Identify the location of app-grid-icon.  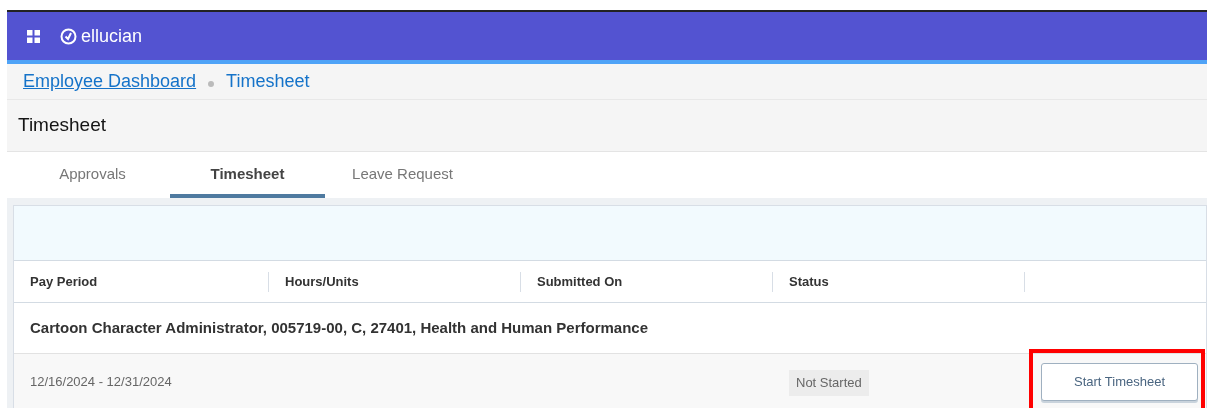
(33, 36).